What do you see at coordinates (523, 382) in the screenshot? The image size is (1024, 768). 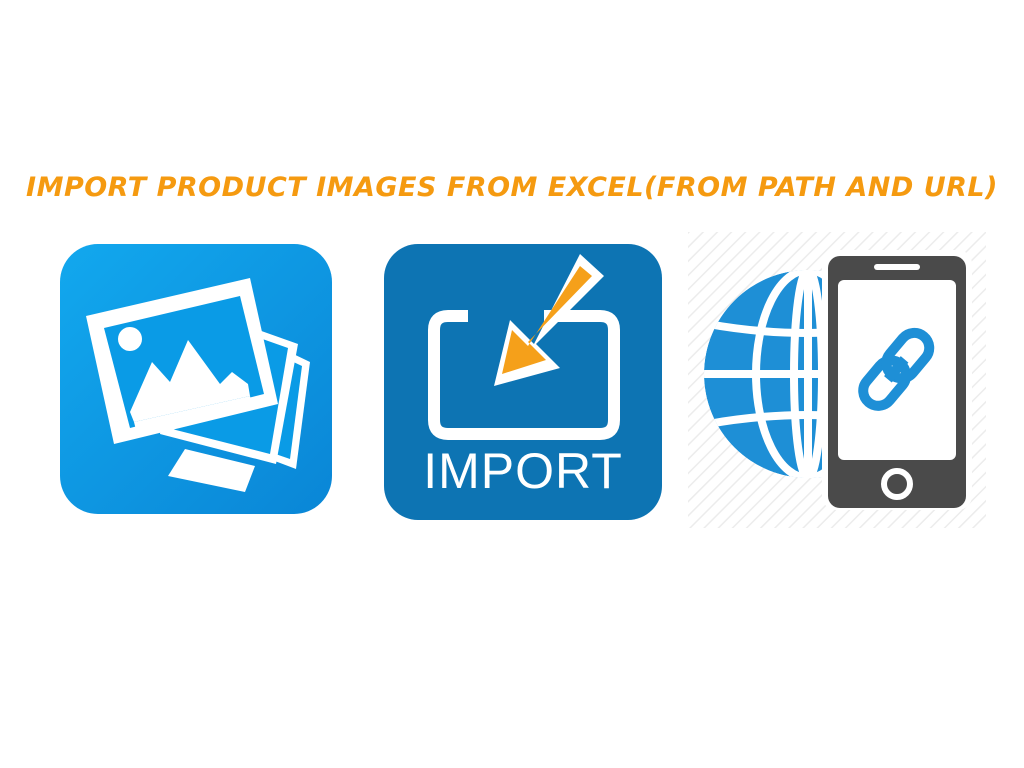 I see `import-arrow-icon: IMPORT` at bounding box center [523, 382].